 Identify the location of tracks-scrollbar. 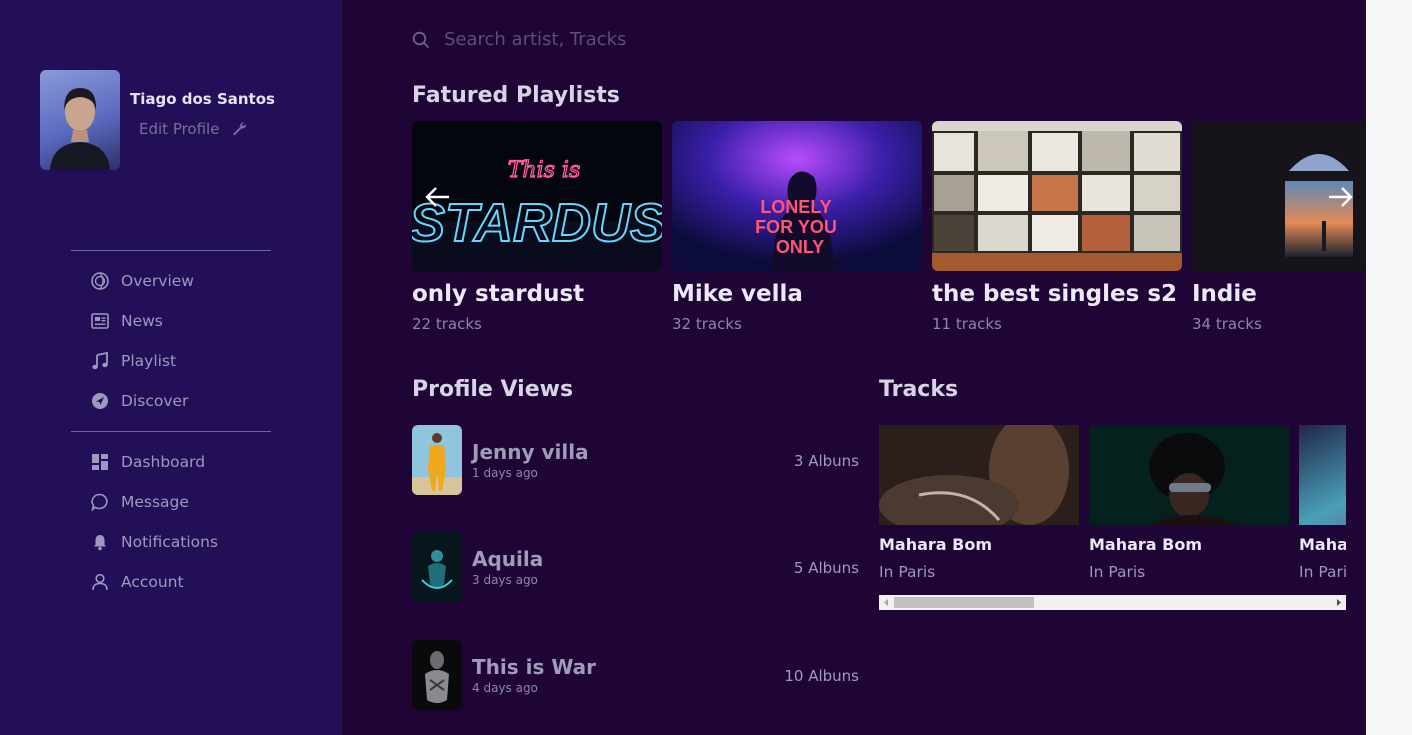
(1112, 602).